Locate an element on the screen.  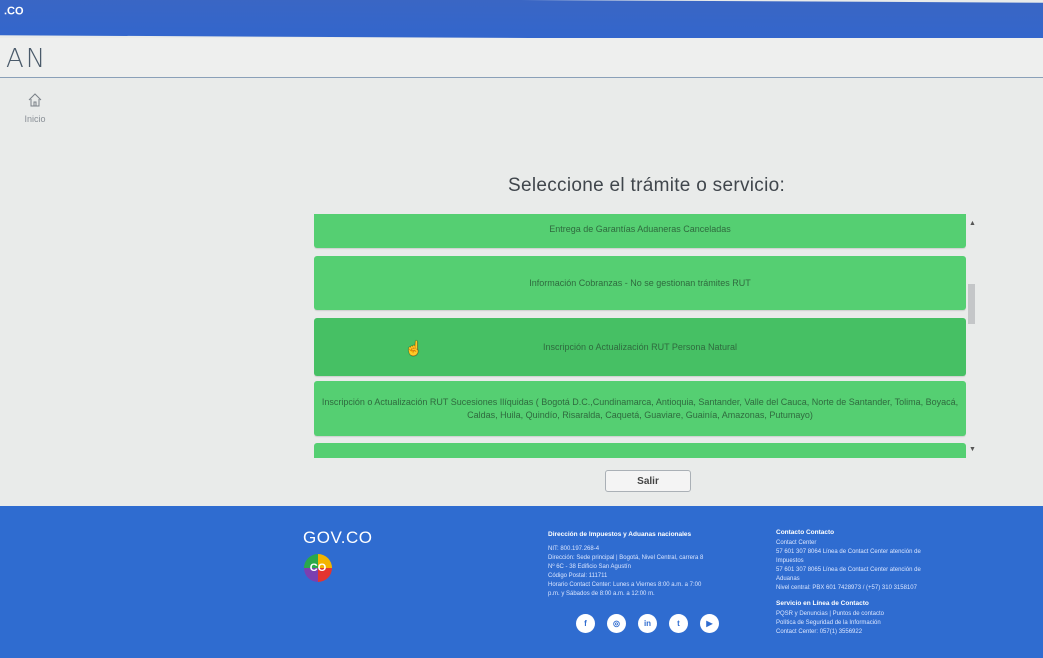
service-item is located at coordinates (640, 450).